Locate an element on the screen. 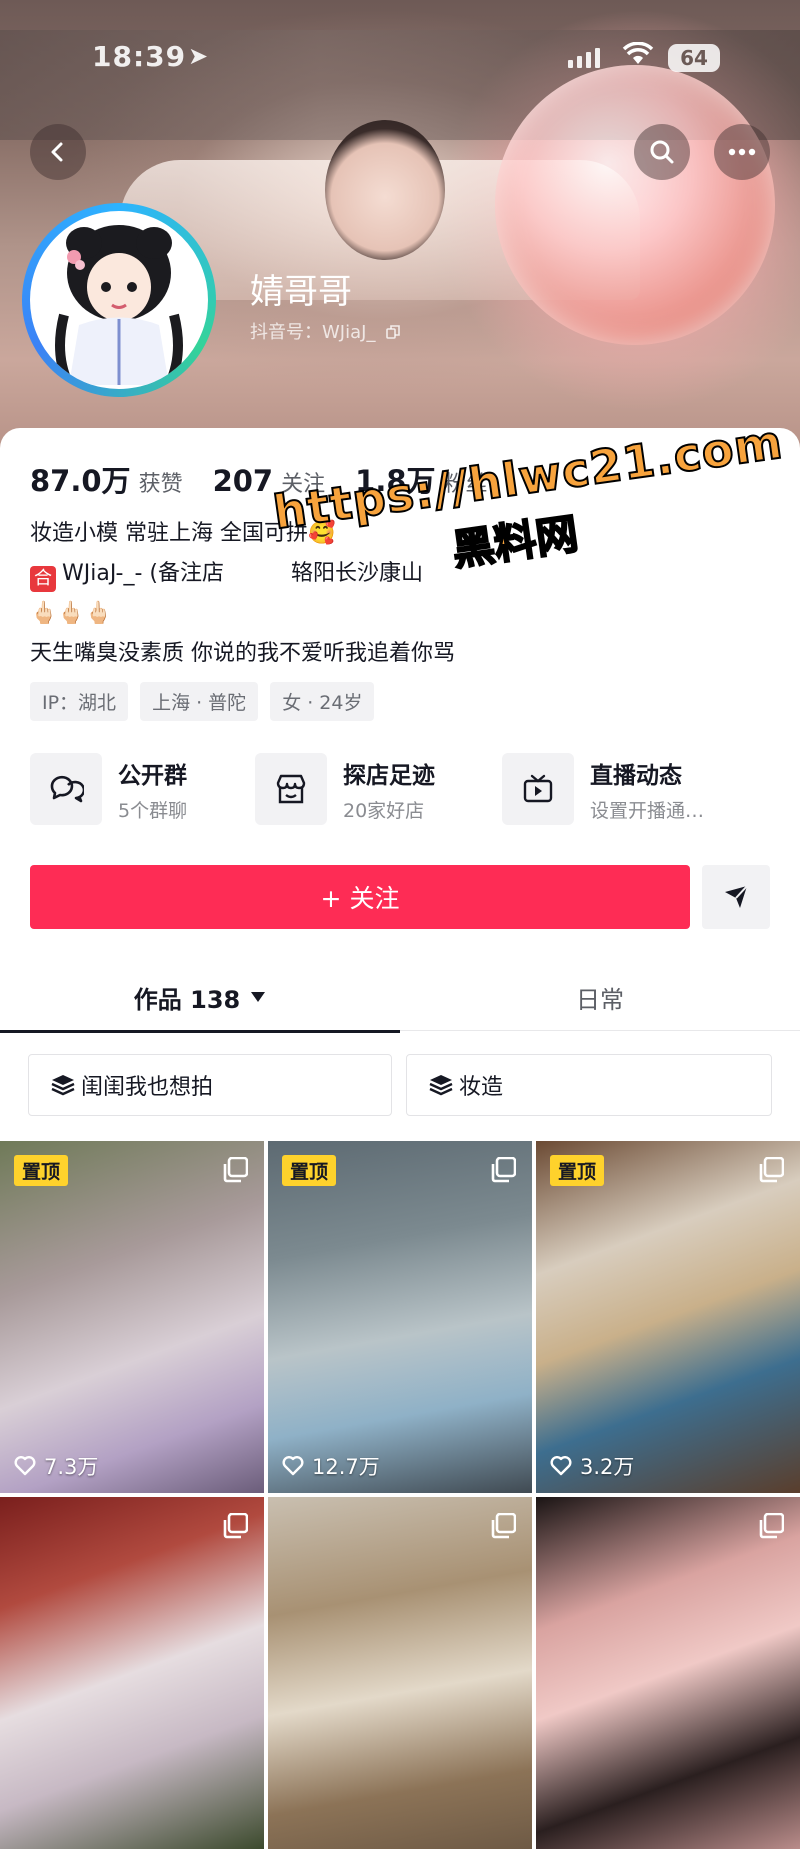 Image resolution: width=800 pixels, height=1849 pixels. video-thumbnail: 置顶 12.7万 is located at coordinates (400, 1317).